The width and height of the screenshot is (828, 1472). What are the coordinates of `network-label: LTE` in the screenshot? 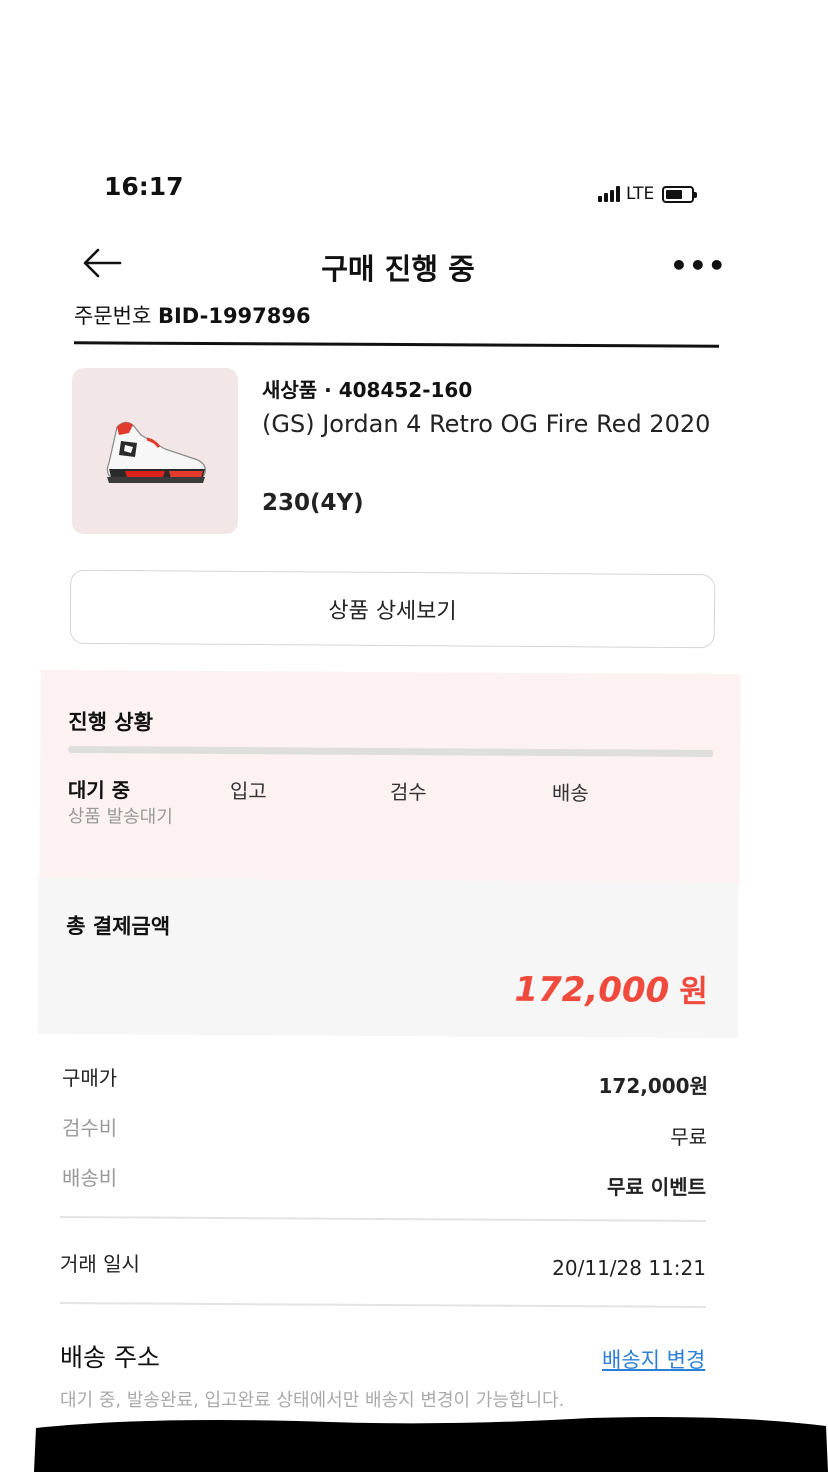 It's located at (640, 194).